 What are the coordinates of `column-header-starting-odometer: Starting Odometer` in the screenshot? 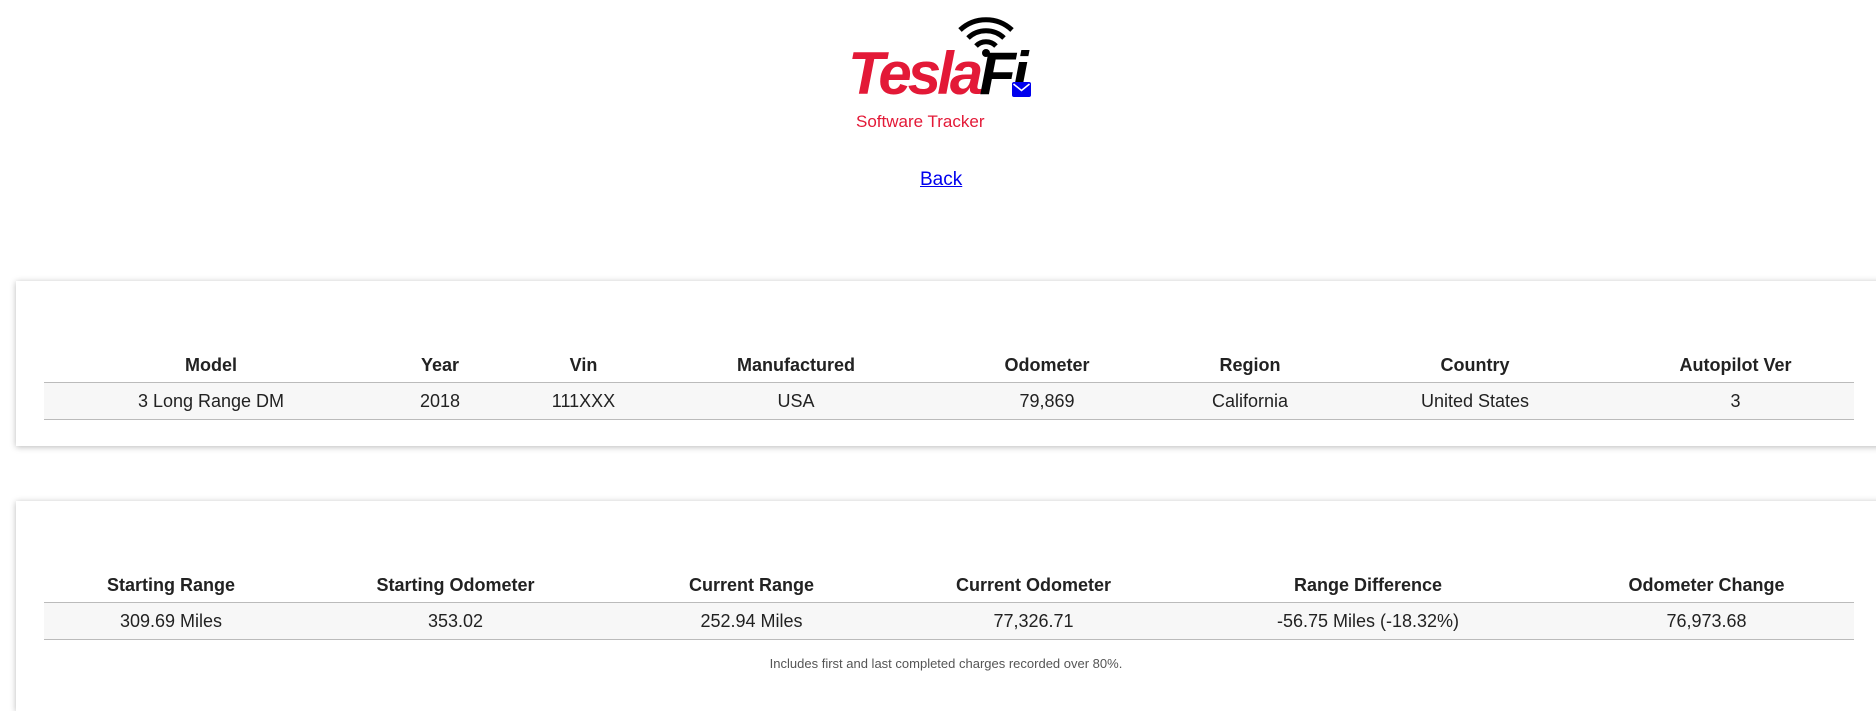 It's located at (455, 585).